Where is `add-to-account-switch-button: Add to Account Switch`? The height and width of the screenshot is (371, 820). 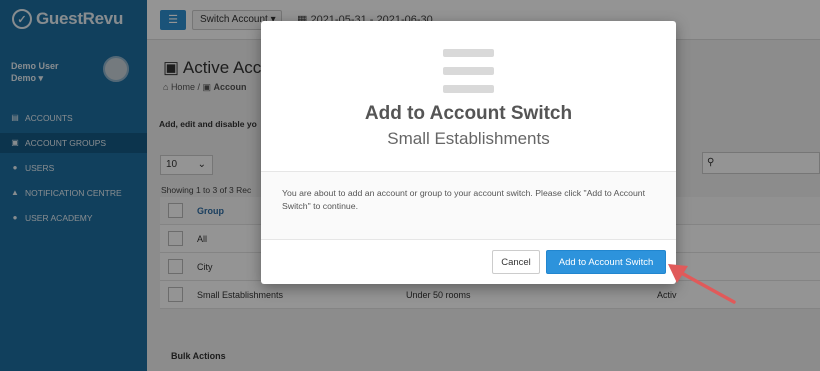
add-to-account-switch-button: Add to Account Switch is located at coordinates (606, 262).